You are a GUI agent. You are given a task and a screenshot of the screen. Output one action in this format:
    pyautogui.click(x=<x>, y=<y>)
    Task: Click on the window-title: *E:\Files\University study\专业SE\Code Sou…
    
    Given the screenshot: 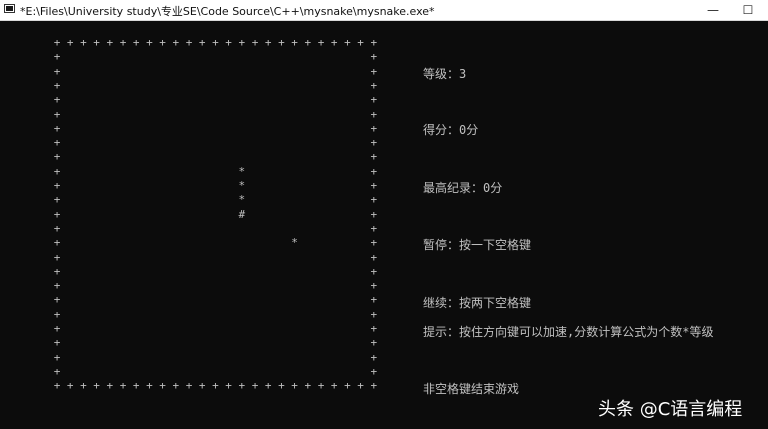 What is the action you would take?
    pyautogui.click(x=227, y=11)
    